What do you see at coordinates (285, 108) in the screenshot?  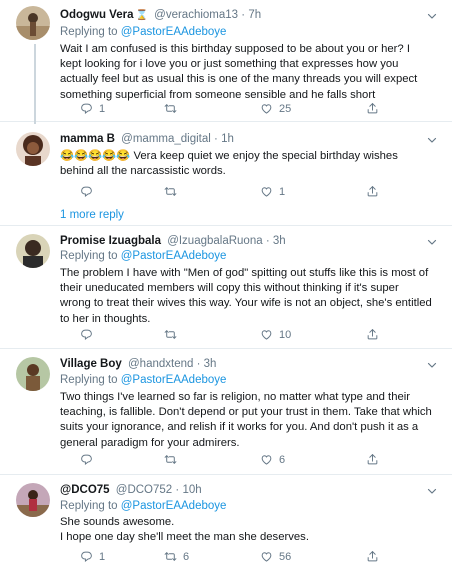 I see `like-count: 25` at bounding box center [285, 108].